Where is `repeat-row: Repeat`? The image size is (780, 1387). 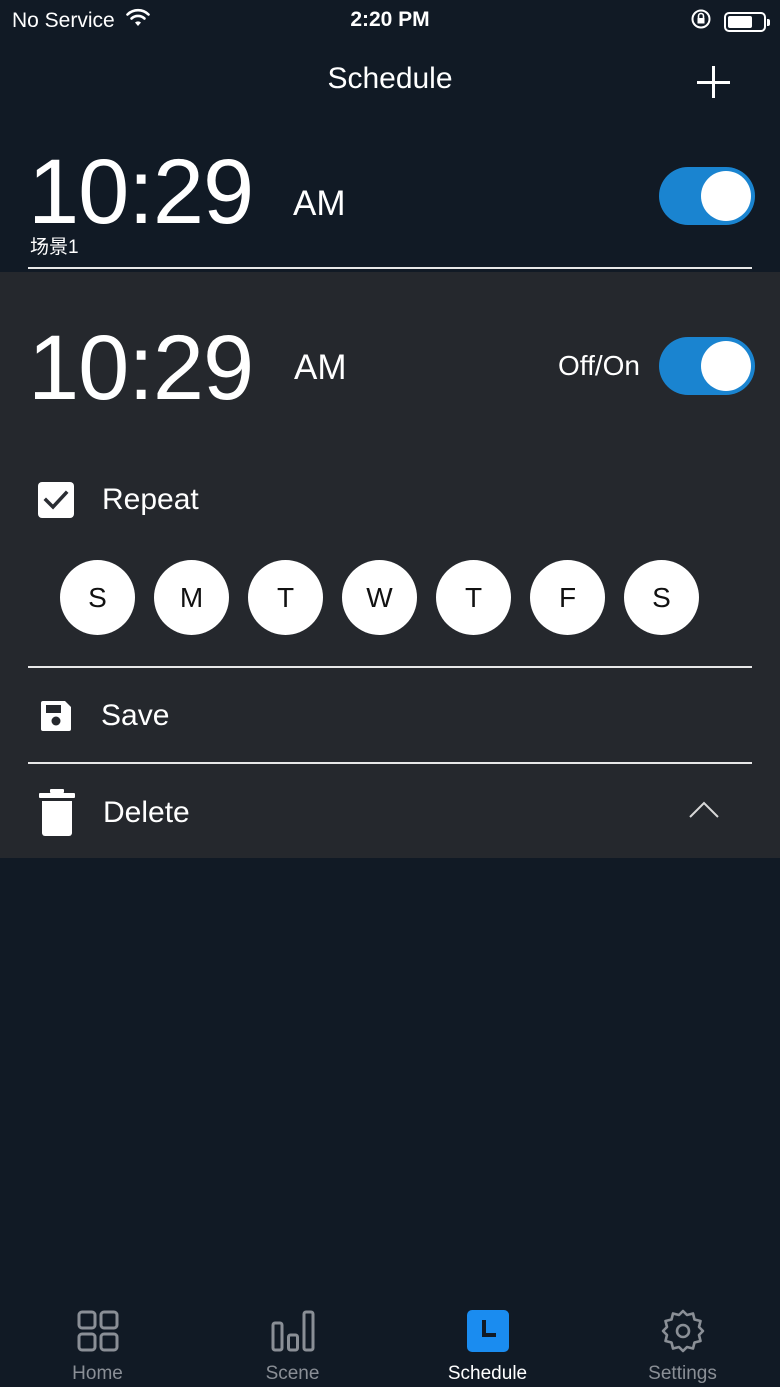
repeat-row: Repeat is located at coordinates (118, 500).